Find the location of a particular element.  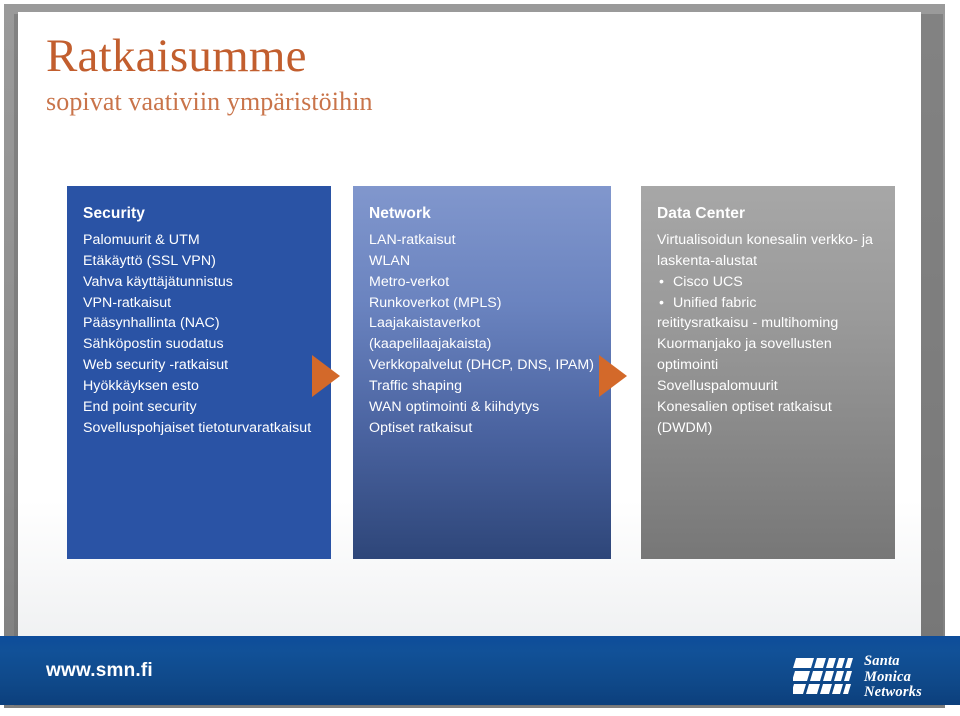

panel-item: Kuormanjako ja sovellusten optimointi is located at coordinates (744, 355).